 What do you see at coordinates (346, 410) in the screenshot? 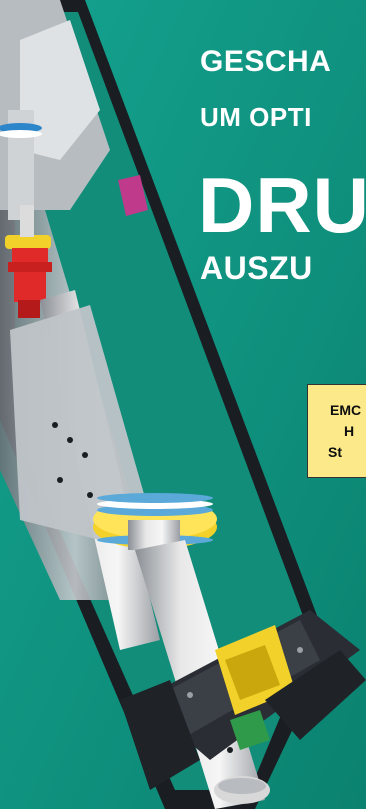
I see `info-box-line-1: EMC` at bounding box center [346, 410].